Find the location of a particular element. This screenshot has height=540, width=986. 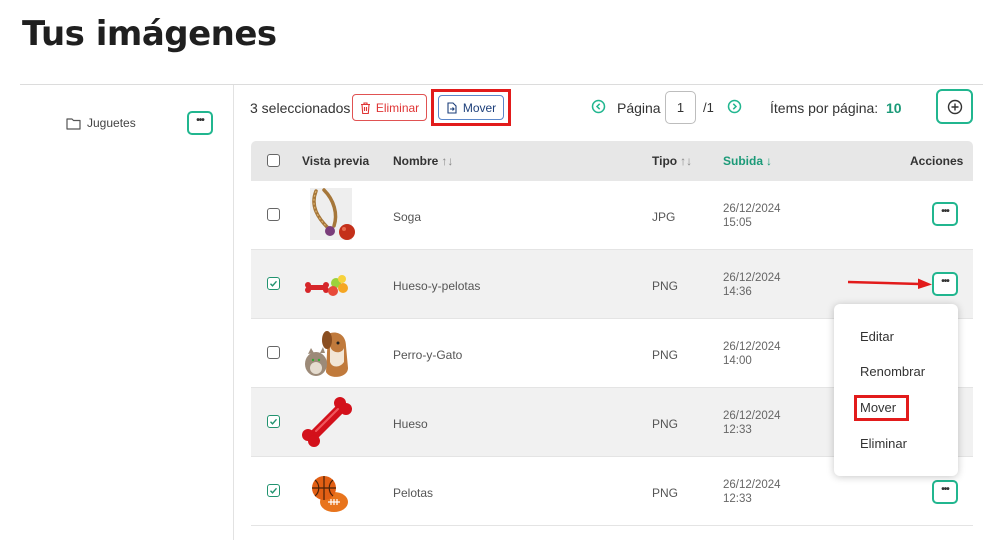

table-row: Soga JPG 26/12/2024 15:05 ••• is located at coordinates (612, 215).